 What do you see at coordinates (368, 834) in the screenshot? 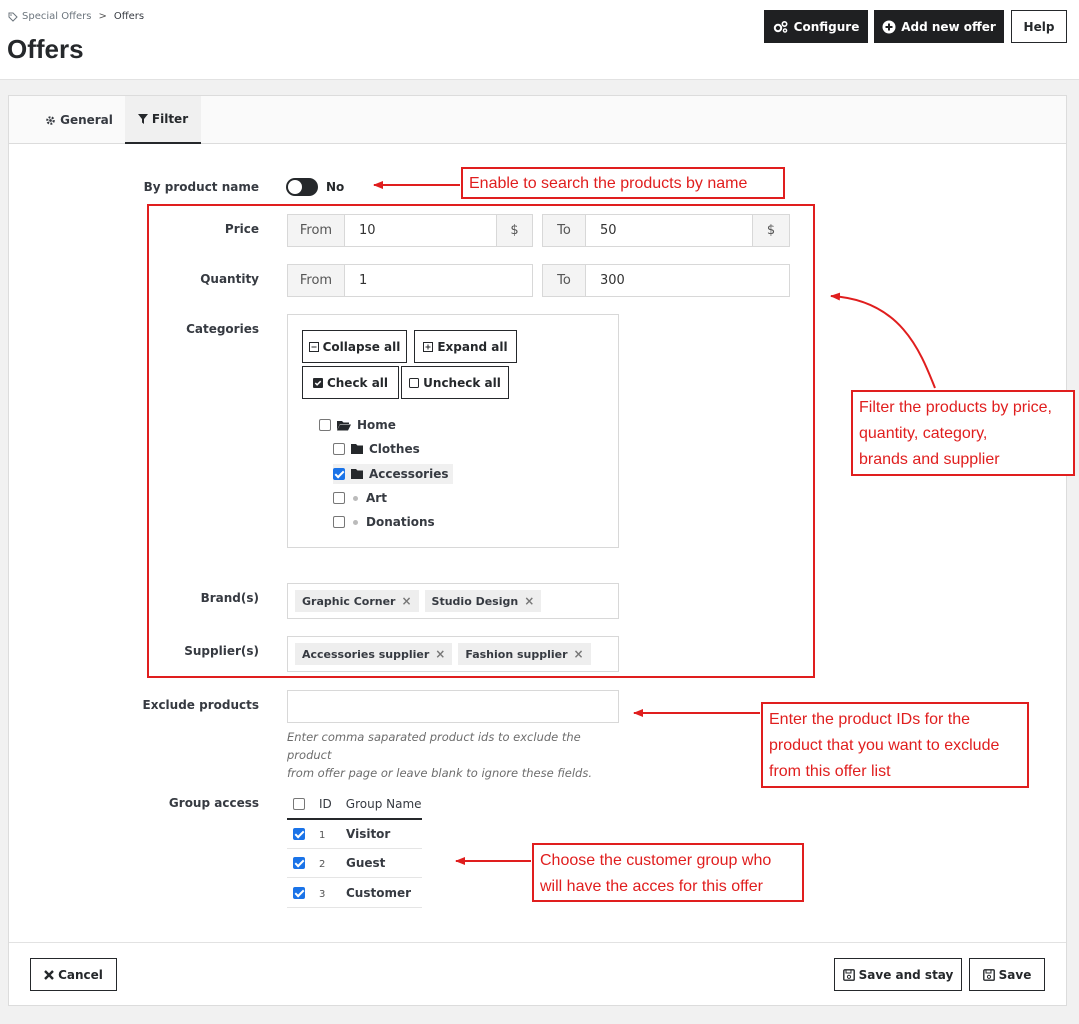
I see `group-name: Visitor` at bounding box center [368, 834].